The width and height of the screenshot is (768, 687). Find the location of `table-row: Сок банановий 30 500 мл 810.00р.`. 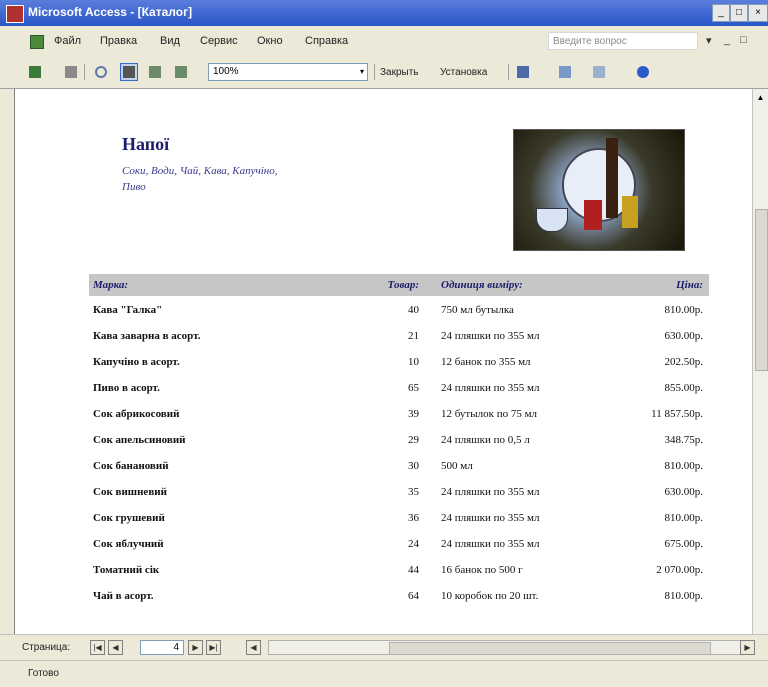

table-row: Сок банановий 30 500 мл 810.00р. is located at coordinates (399, 468).